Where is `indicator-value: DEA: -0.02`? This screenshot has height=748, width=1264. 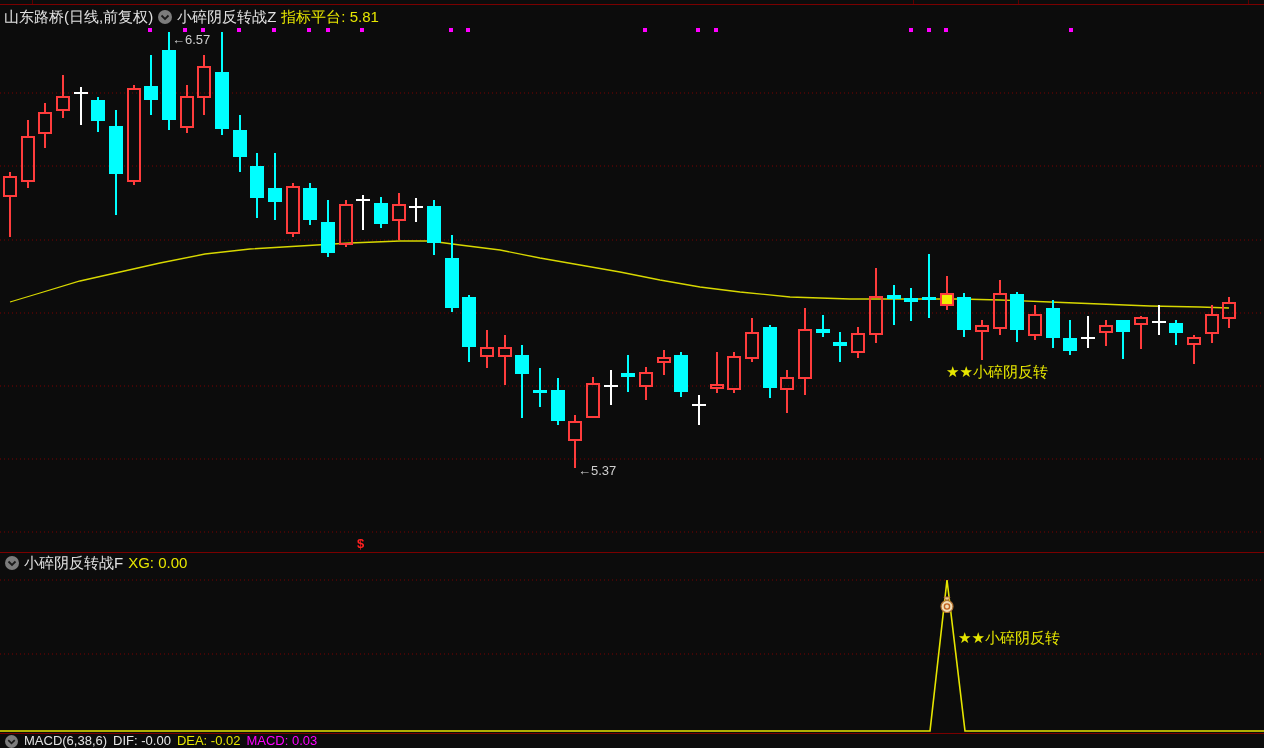 indicator-value: DEA: -0.02 is located at coordinates (208, 741).